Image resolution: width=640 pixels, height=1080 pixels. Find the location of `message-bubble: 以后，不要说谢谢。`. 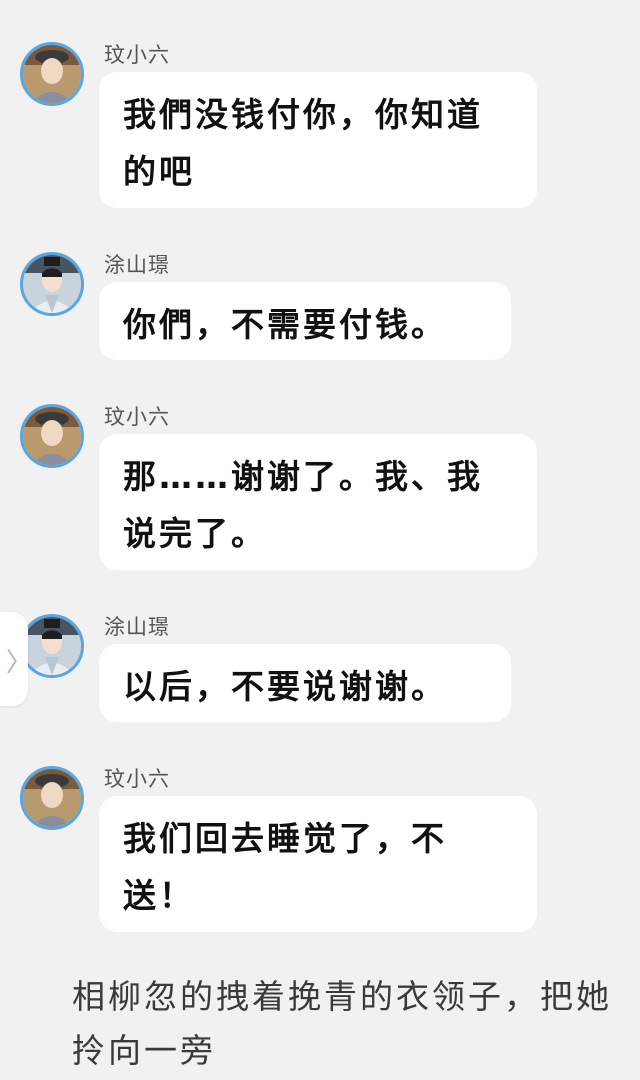

message-bubble: 以后，不要说谢谢。 is located at coordinates (305, 683).